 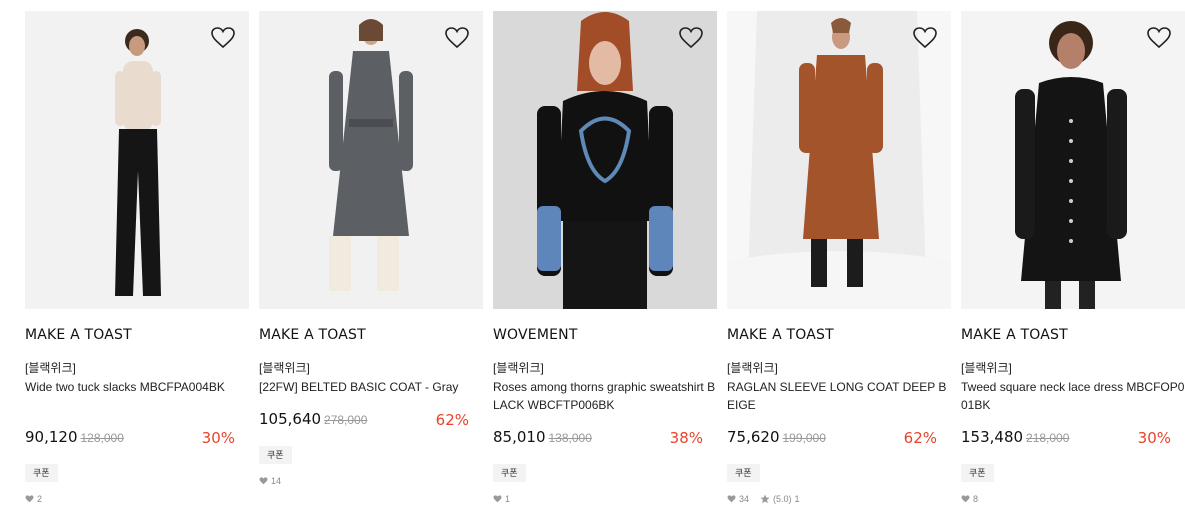 I want to click on original-price: 138,000, so click(x=570, y=438).